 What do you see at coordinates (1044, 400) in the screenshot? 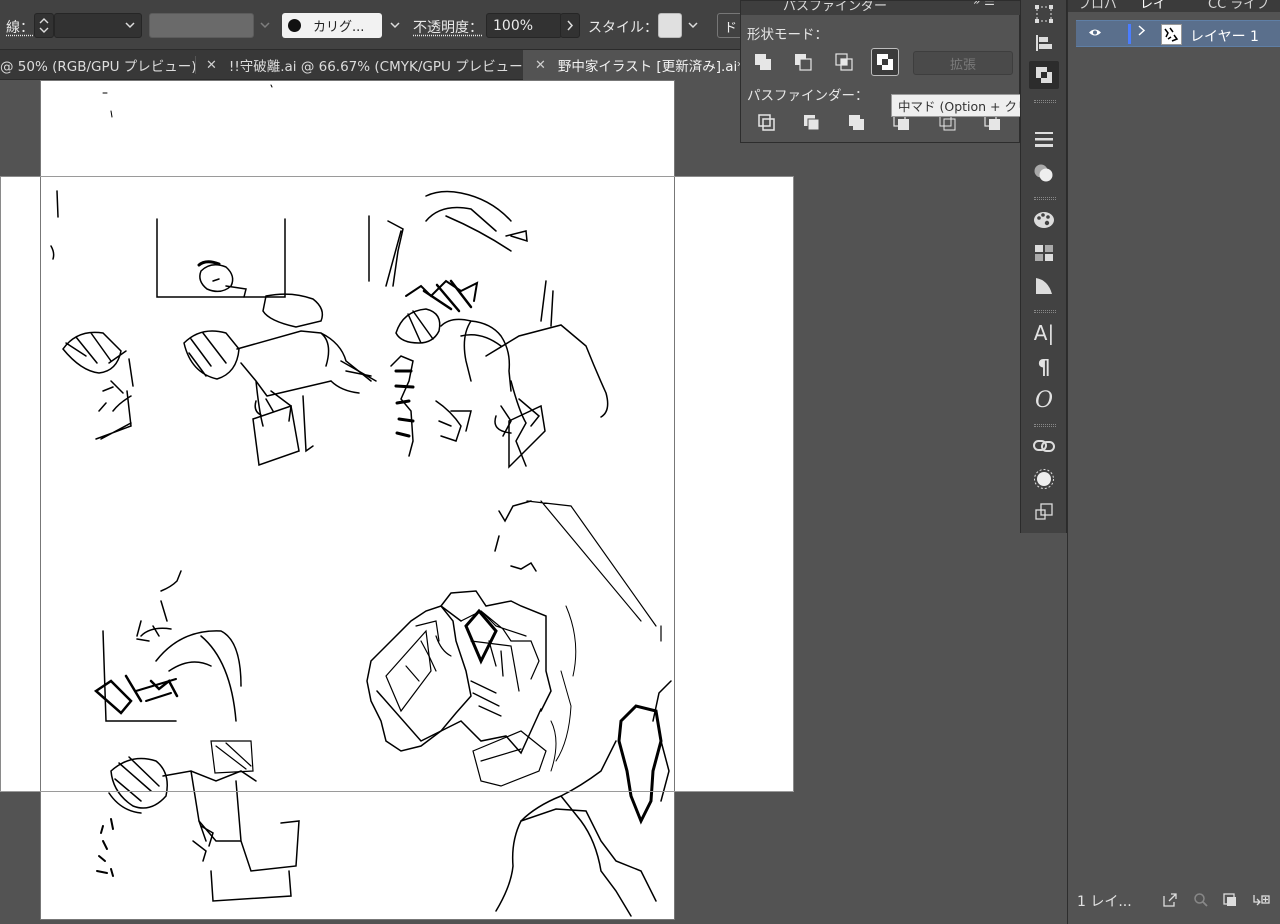
I see `opentype-icon: O` at bounding box center [1044, 400].